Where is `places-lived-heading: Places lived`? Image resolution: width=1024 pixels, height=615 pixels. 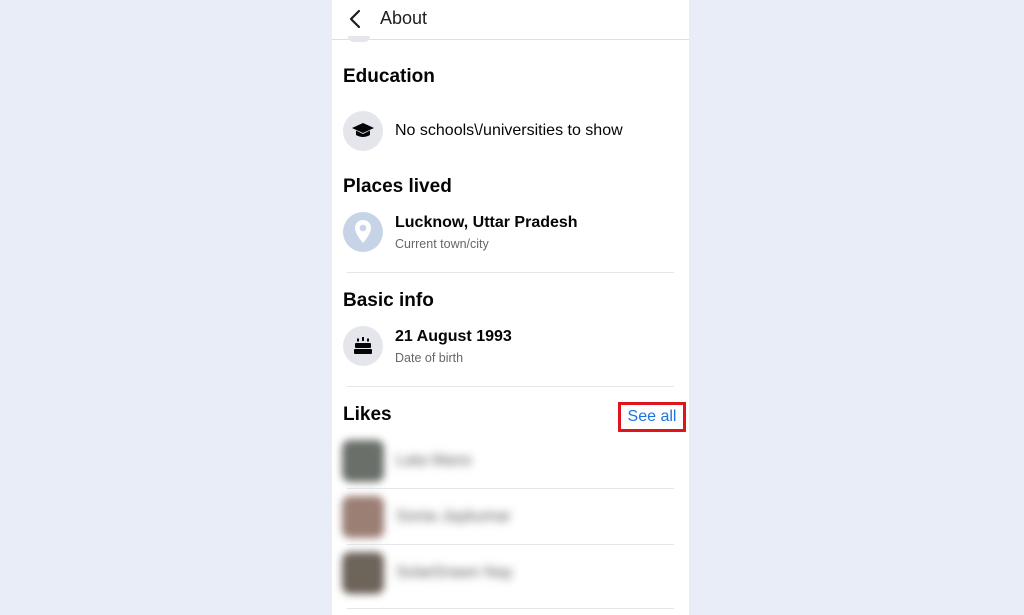 places-lived-heading: Places lived is located at coordinates (397, 186).